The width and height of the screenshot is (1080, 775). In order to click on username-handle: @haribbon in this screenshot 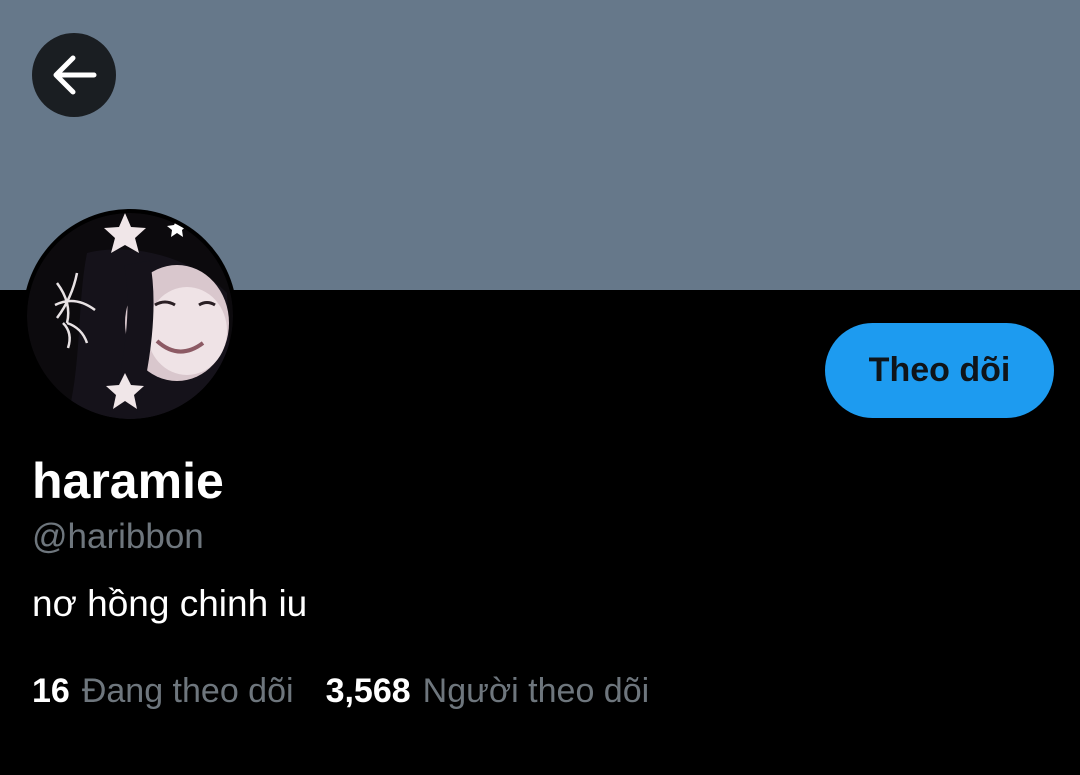, I will do `click(118, 536)`.